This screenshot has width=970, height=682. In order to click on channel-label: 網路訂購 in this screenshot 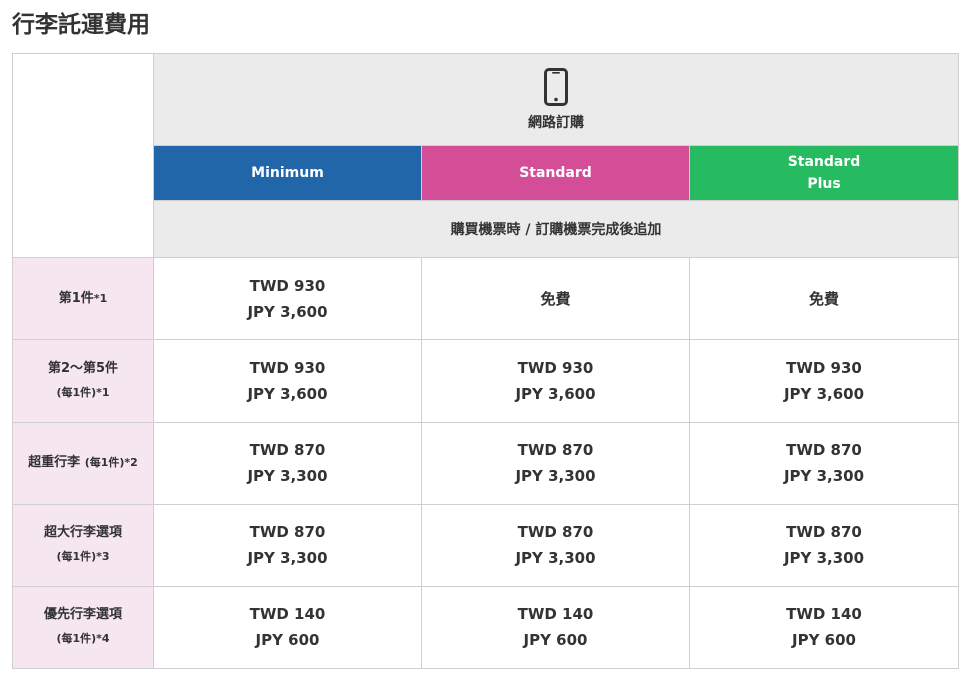, I will do `click(556, 122)`.